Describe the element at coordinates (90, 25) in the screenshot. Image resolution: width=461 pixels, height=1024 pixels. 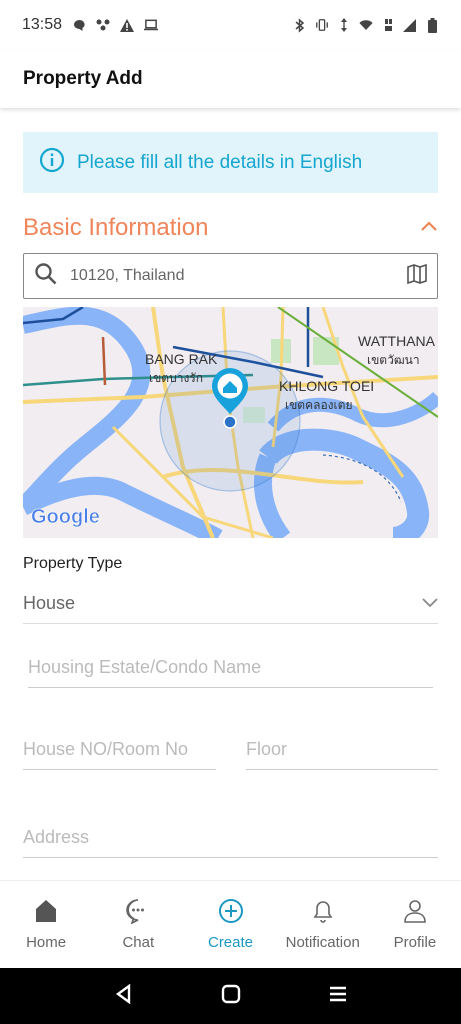
I see `status-left: 13:58` at that location.